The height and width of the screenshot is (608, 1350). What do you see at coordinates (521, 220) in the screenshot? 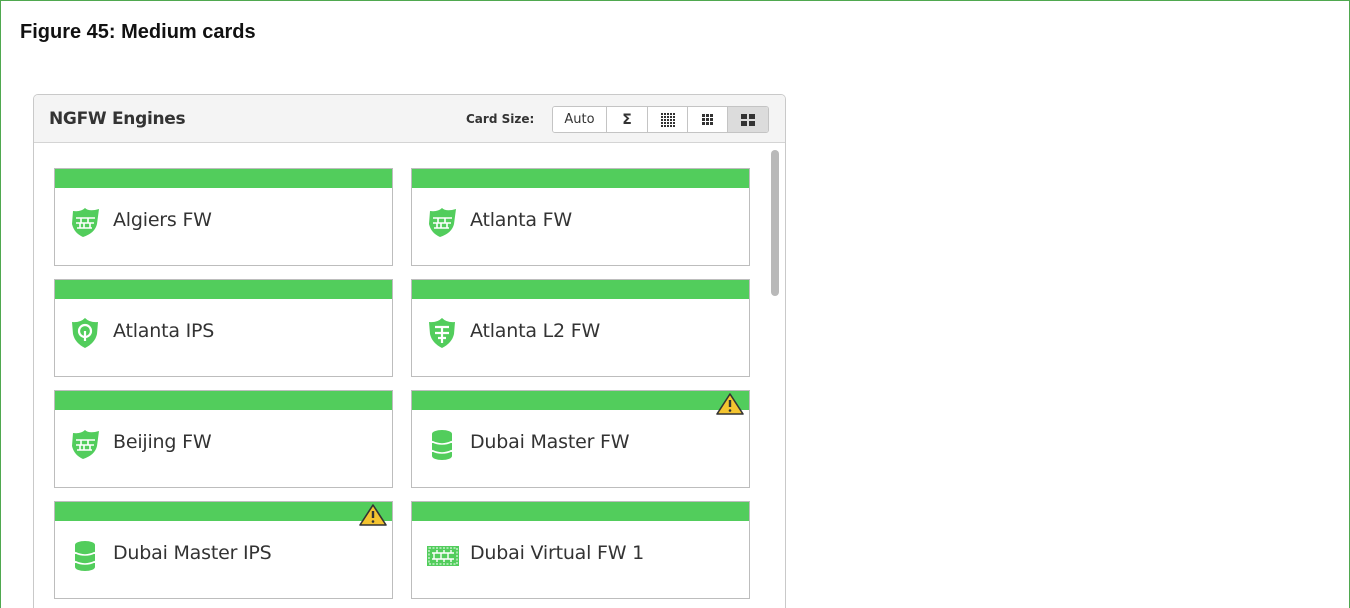
I see `card-label: Atlanta FW` at bounding box center [521, 220].